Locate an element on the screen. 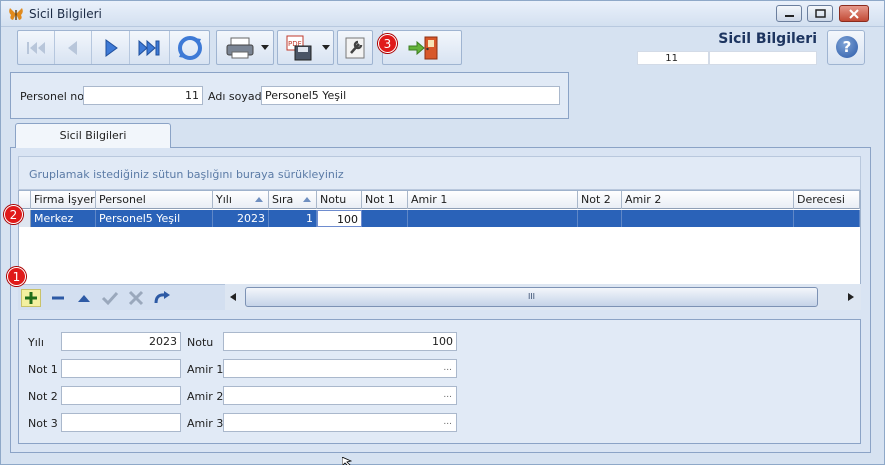 Image resolution: width=885 pixels, height=465 pixels. column-header-yili-label: Yılı is located at coordinates (224, 199).